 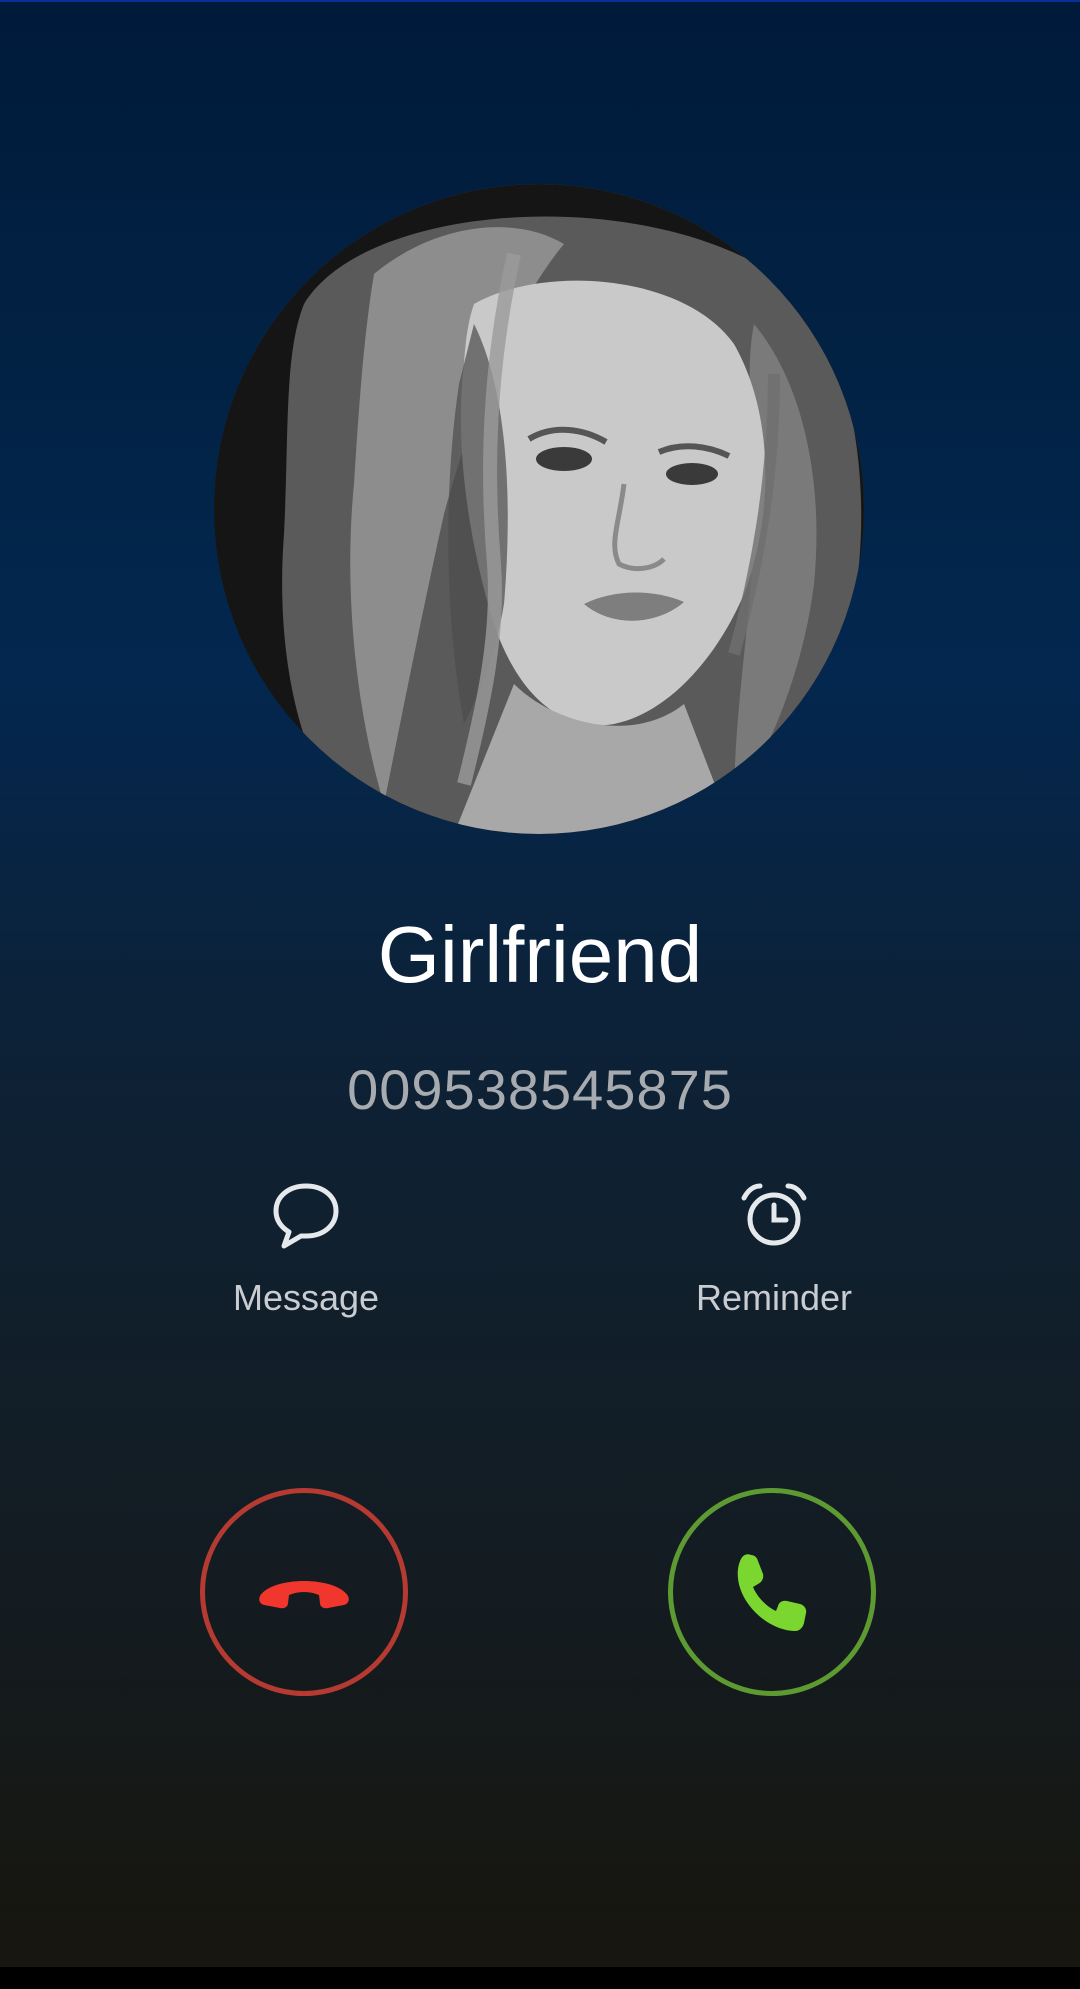 What do you see at coordinates (306, 1216) in the screenshot?
I see `speech-bubble-icon` at bounding box center [306, 1216].